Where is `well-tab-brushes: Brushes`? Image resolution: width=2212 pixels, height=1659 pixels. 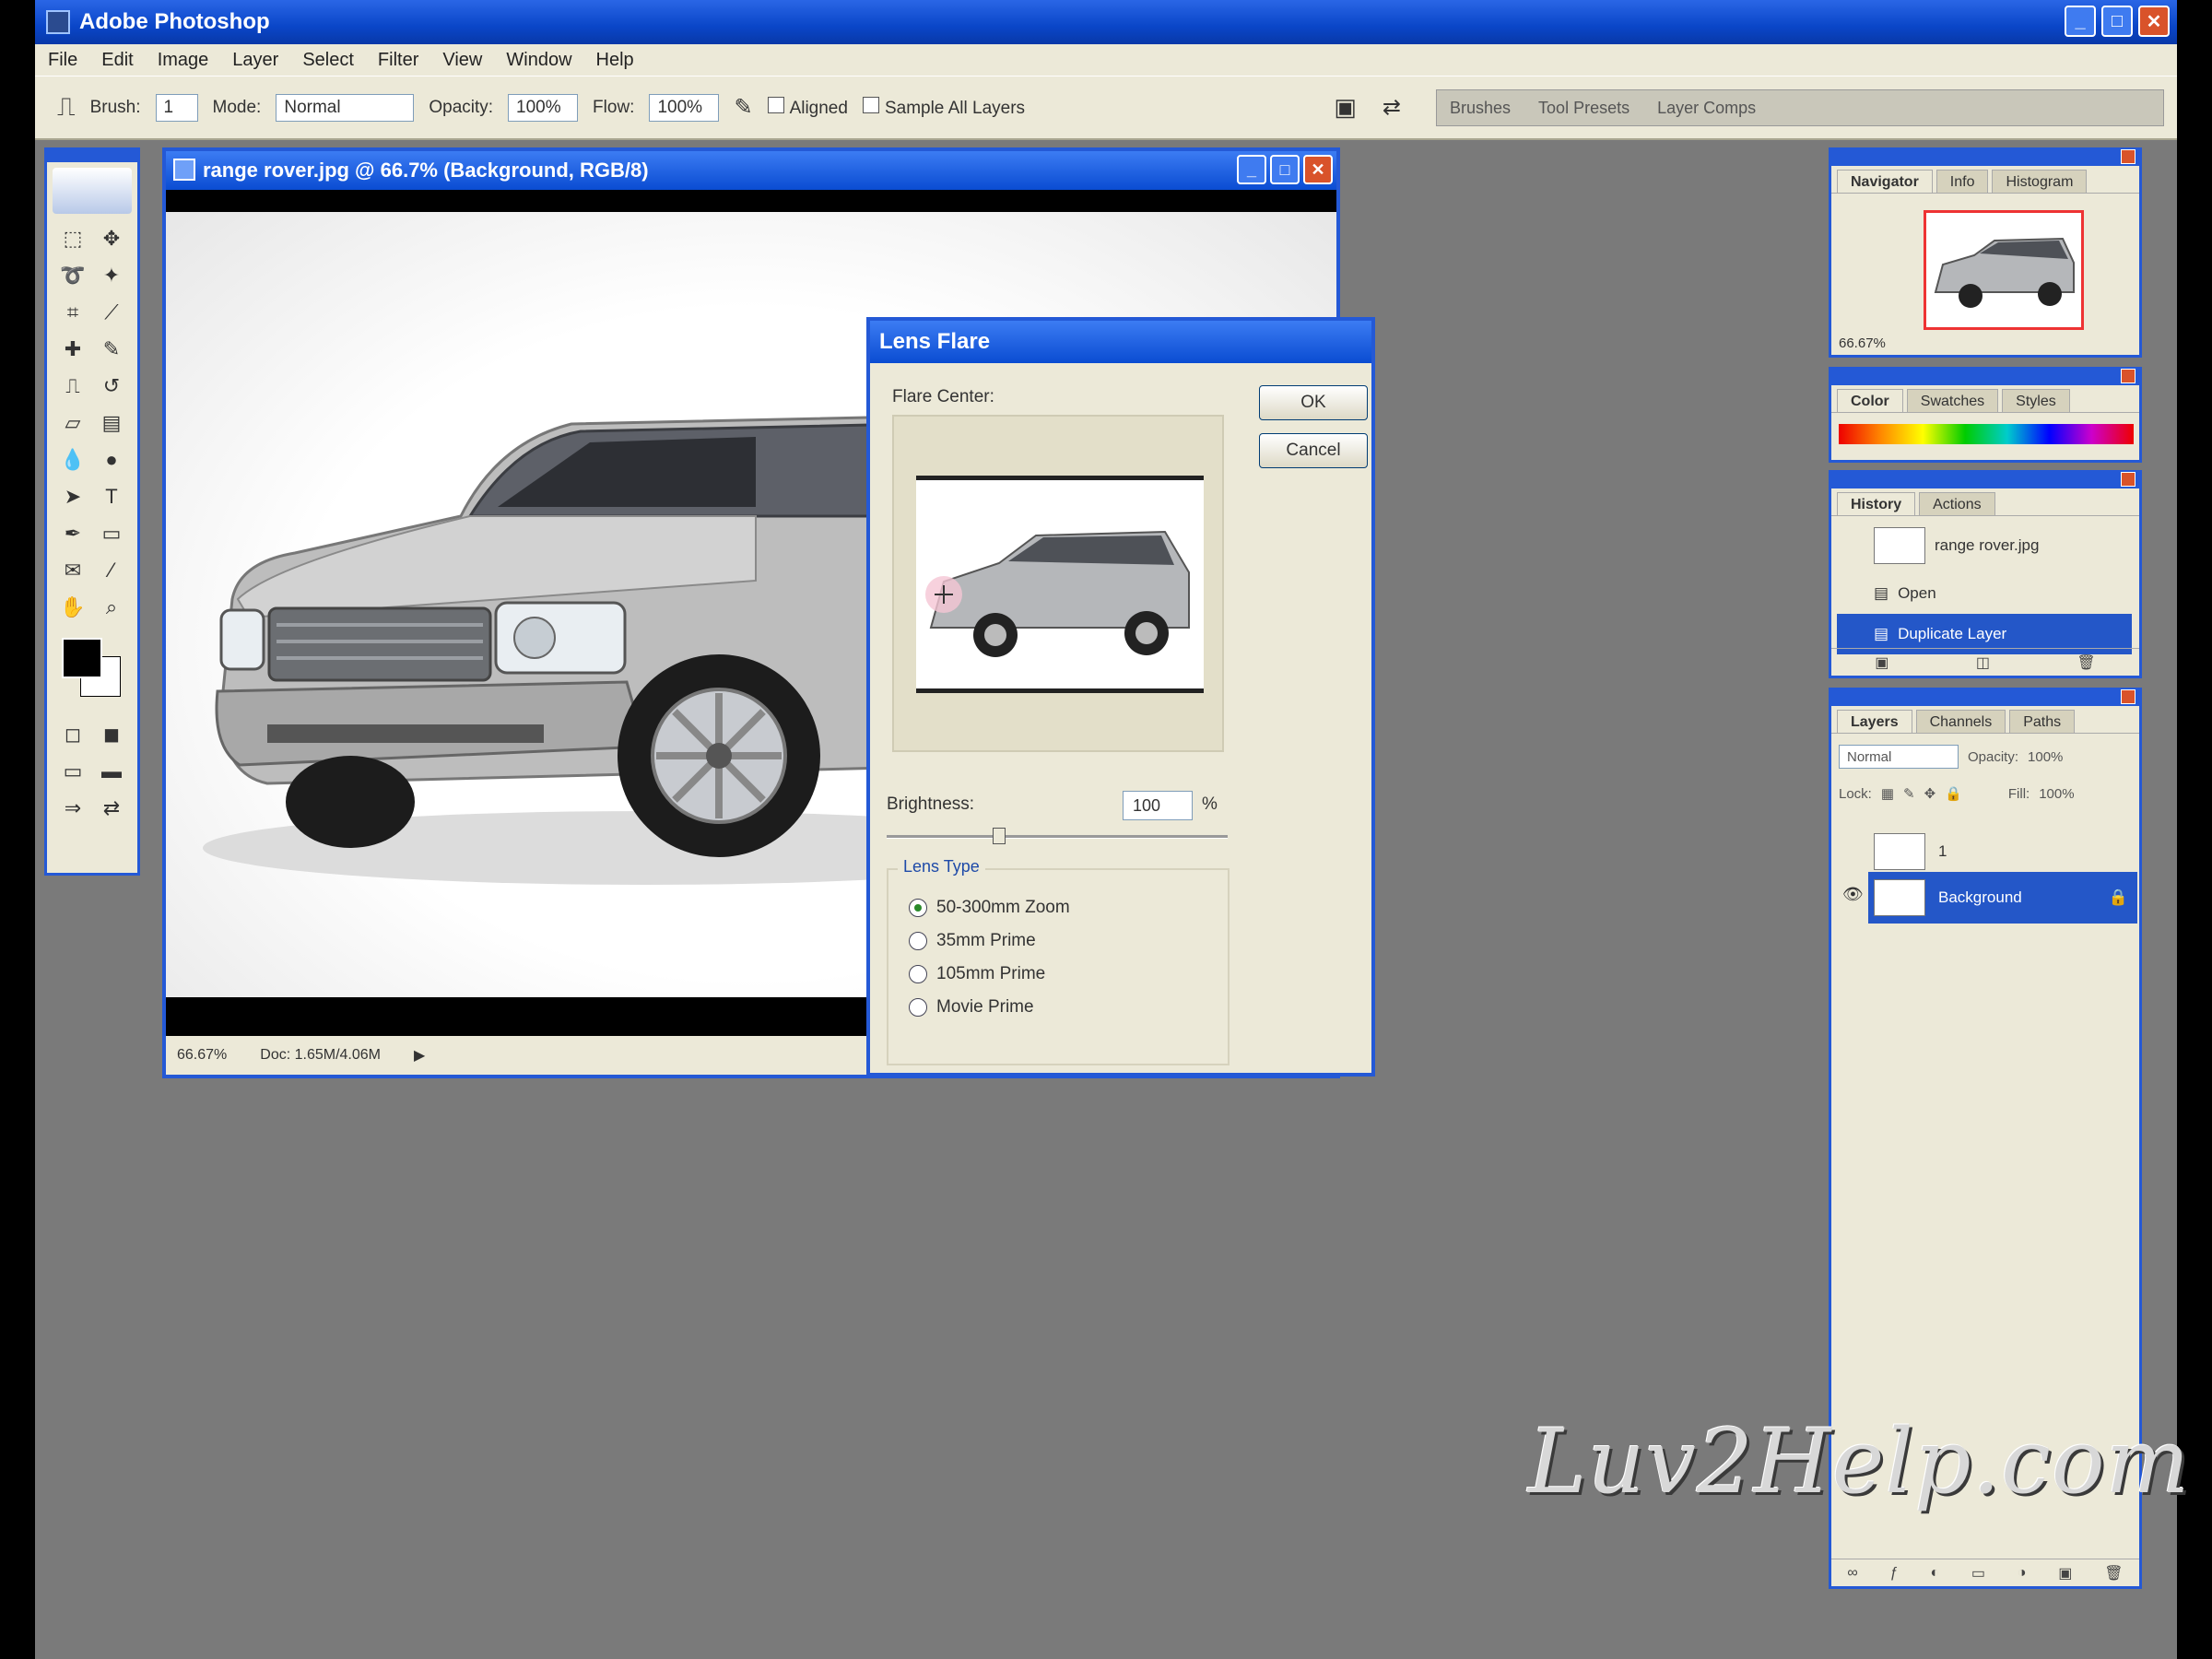 well-tab-brushes: Brushes is located at coordinates (1480, 108).